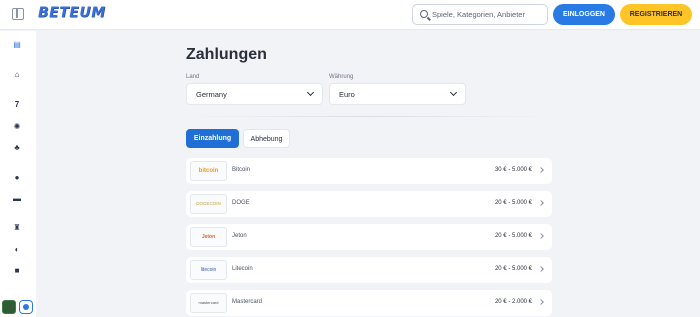 This screenshot has width=700, height=317. Describe the element at coordinates (17, 148) in the screenshot. I see `clover-icon: ♣` at that location.